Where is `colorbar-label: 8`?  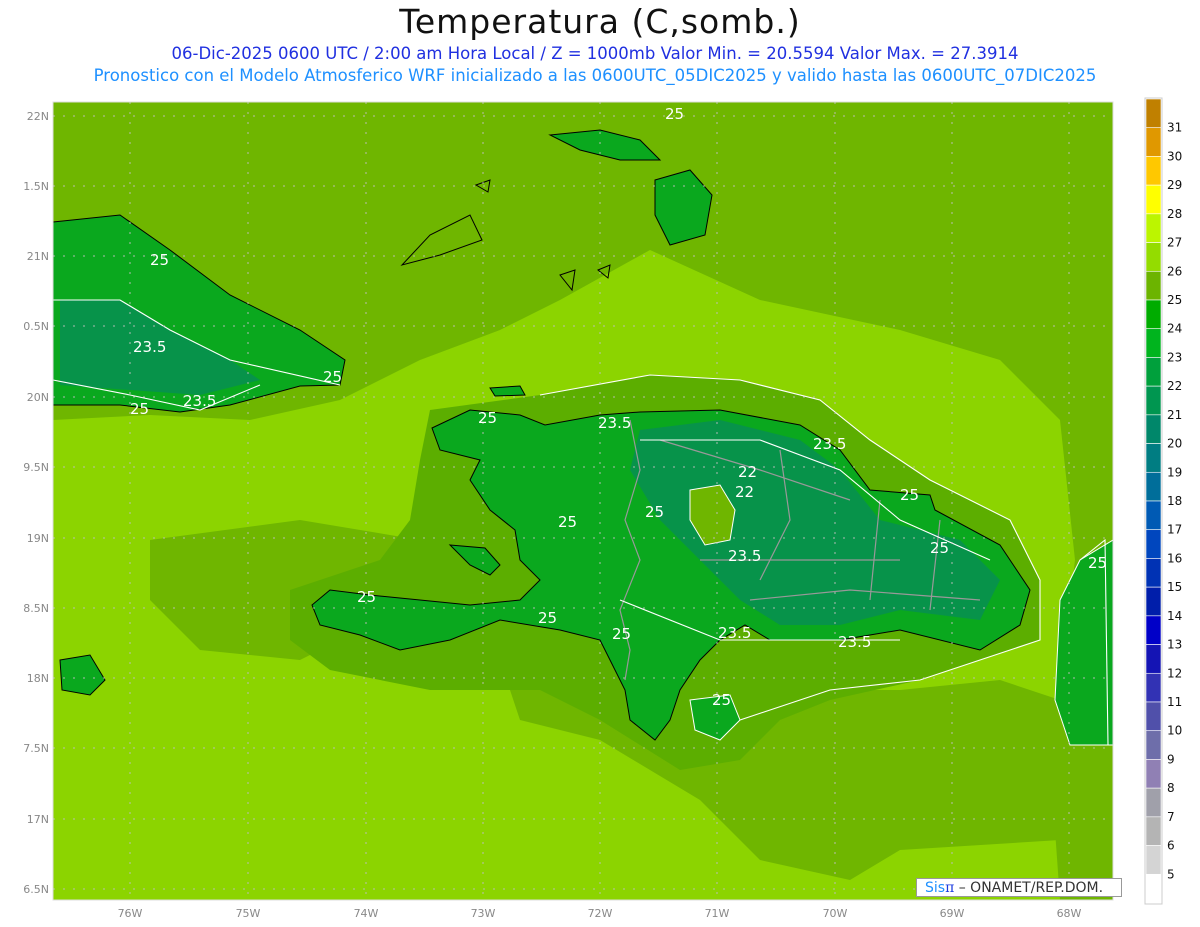
colorbar-label: 8 is located at coordinates (1171, 788).